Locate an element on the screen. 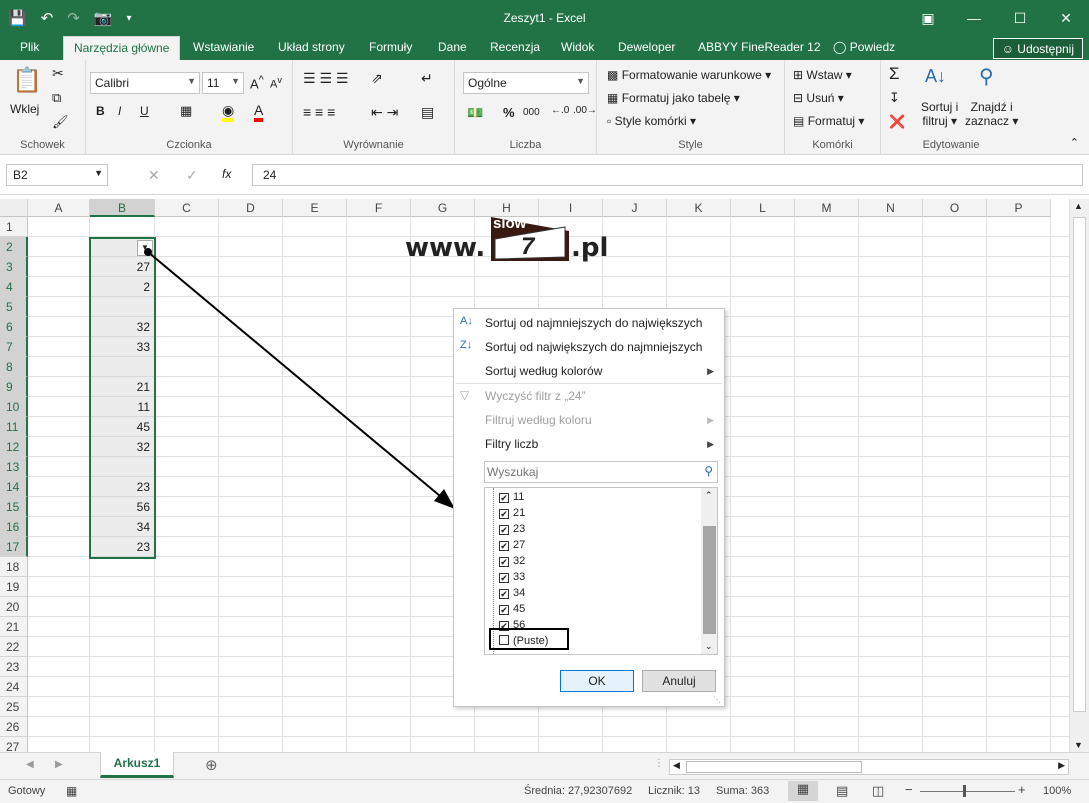 This screenshot has width=1089, height=803. normal-view-icon: ▦ is located at coordinates (803, 791).